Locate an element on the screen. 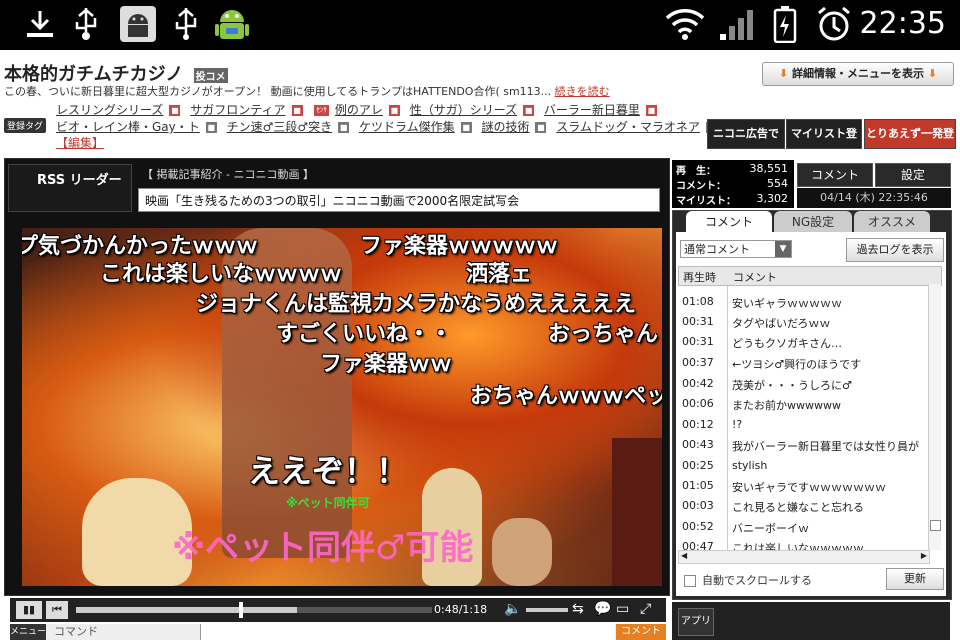  comment-row: 00:31 タグやばいだろｗｗ is located at coordinates (803, 321).